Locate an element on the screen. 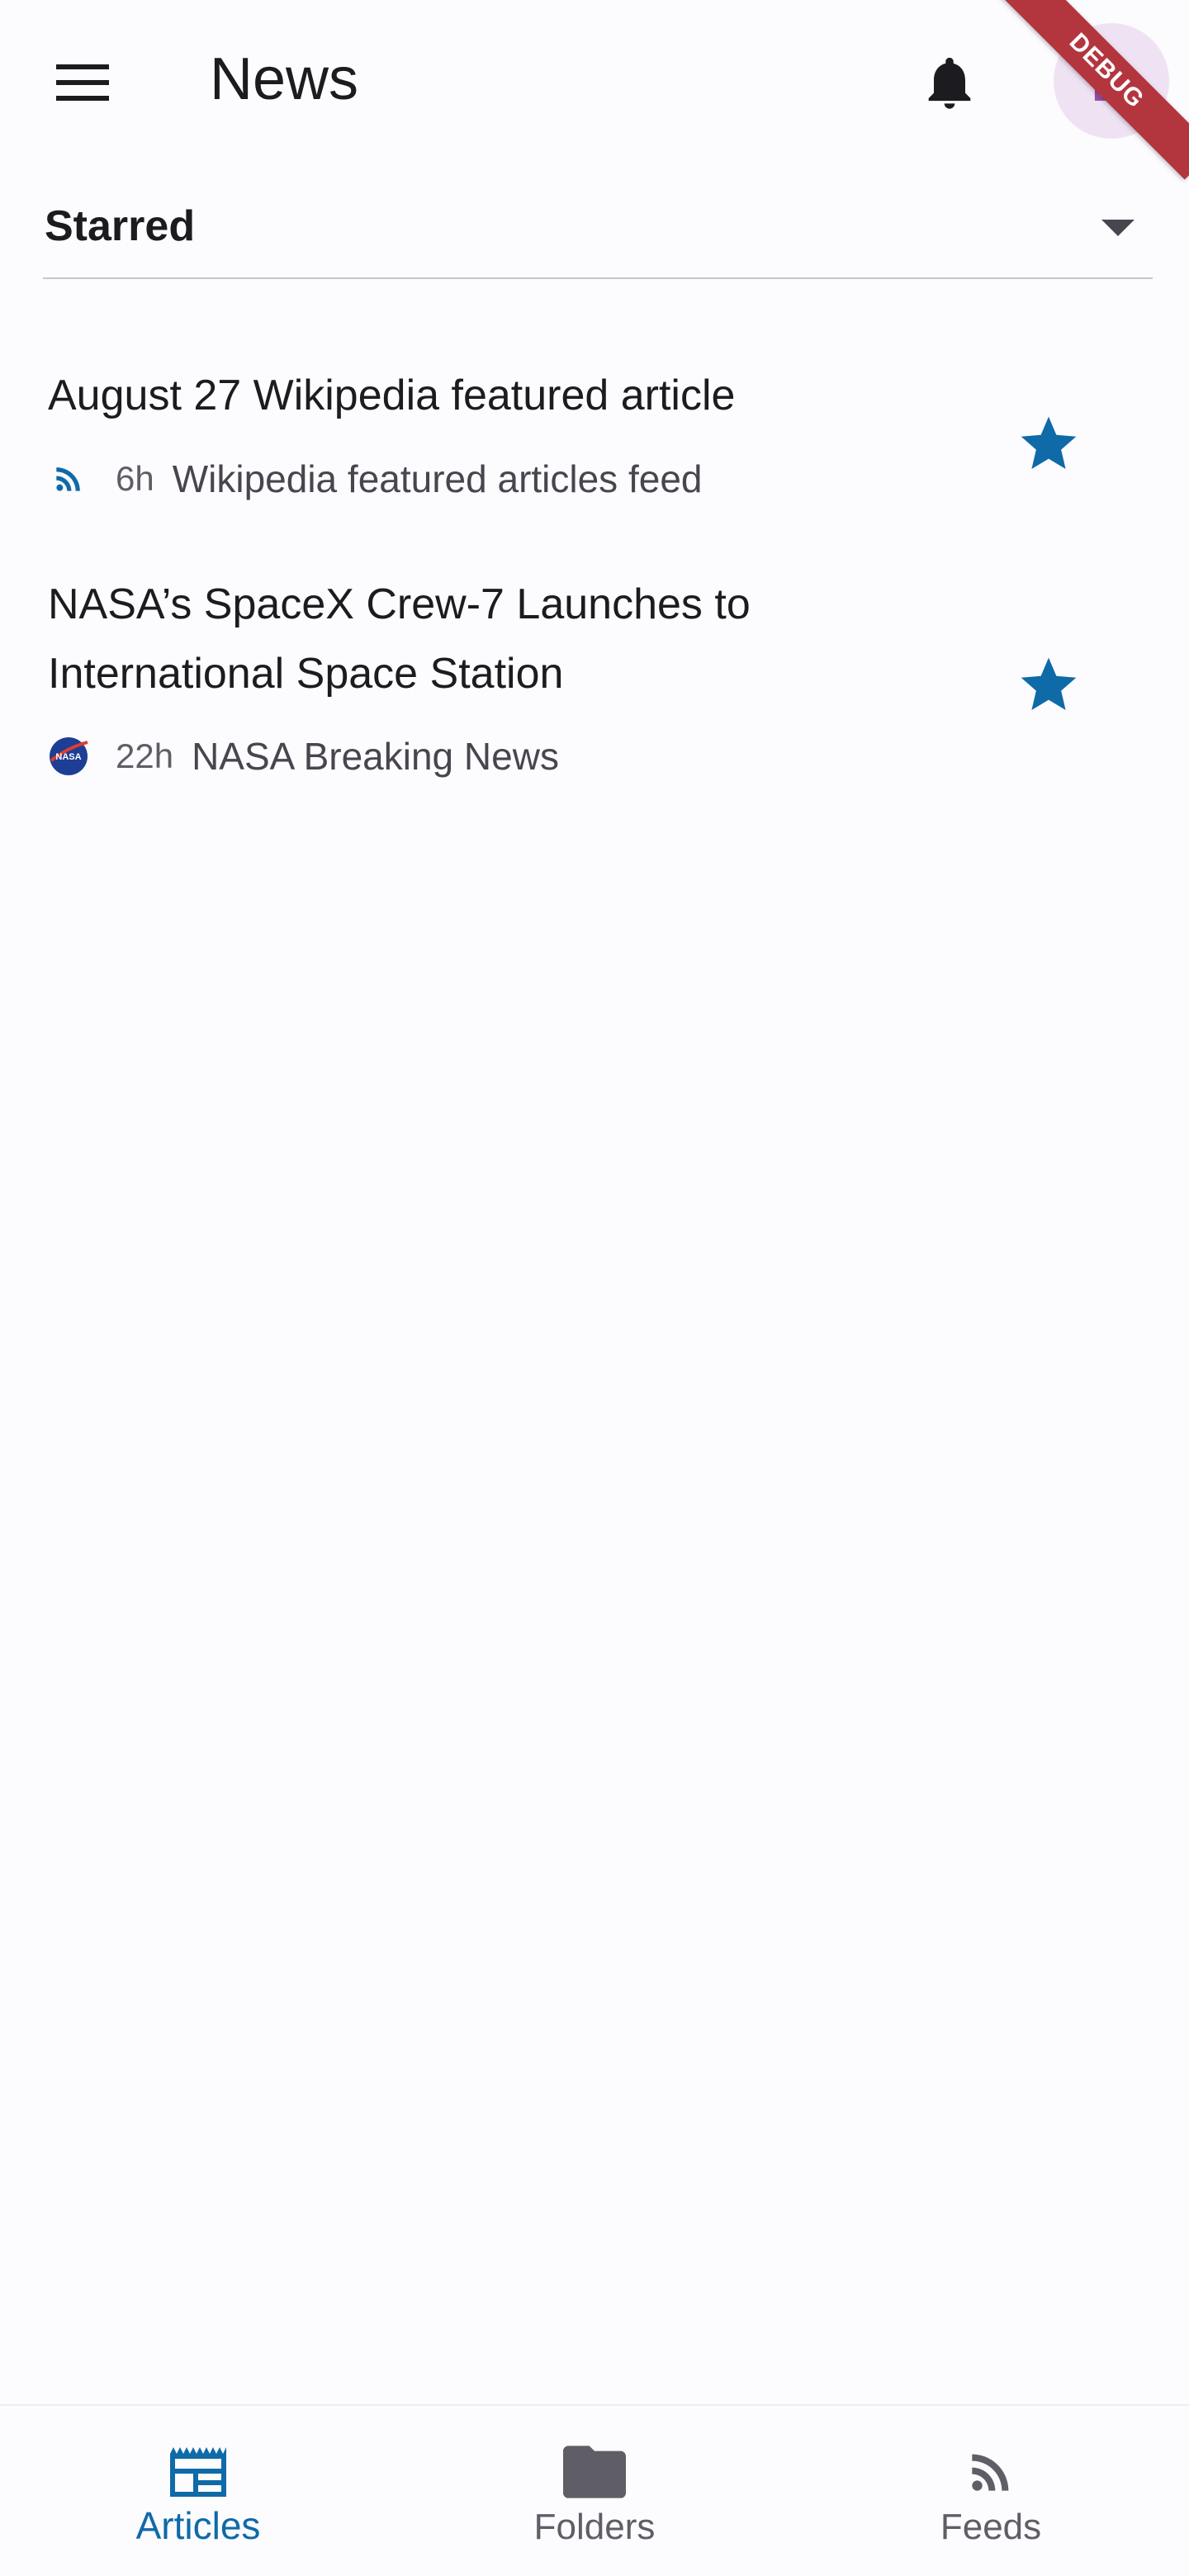 The image size is (1189, 2576). menu-button is located at coordinates (82, 82).